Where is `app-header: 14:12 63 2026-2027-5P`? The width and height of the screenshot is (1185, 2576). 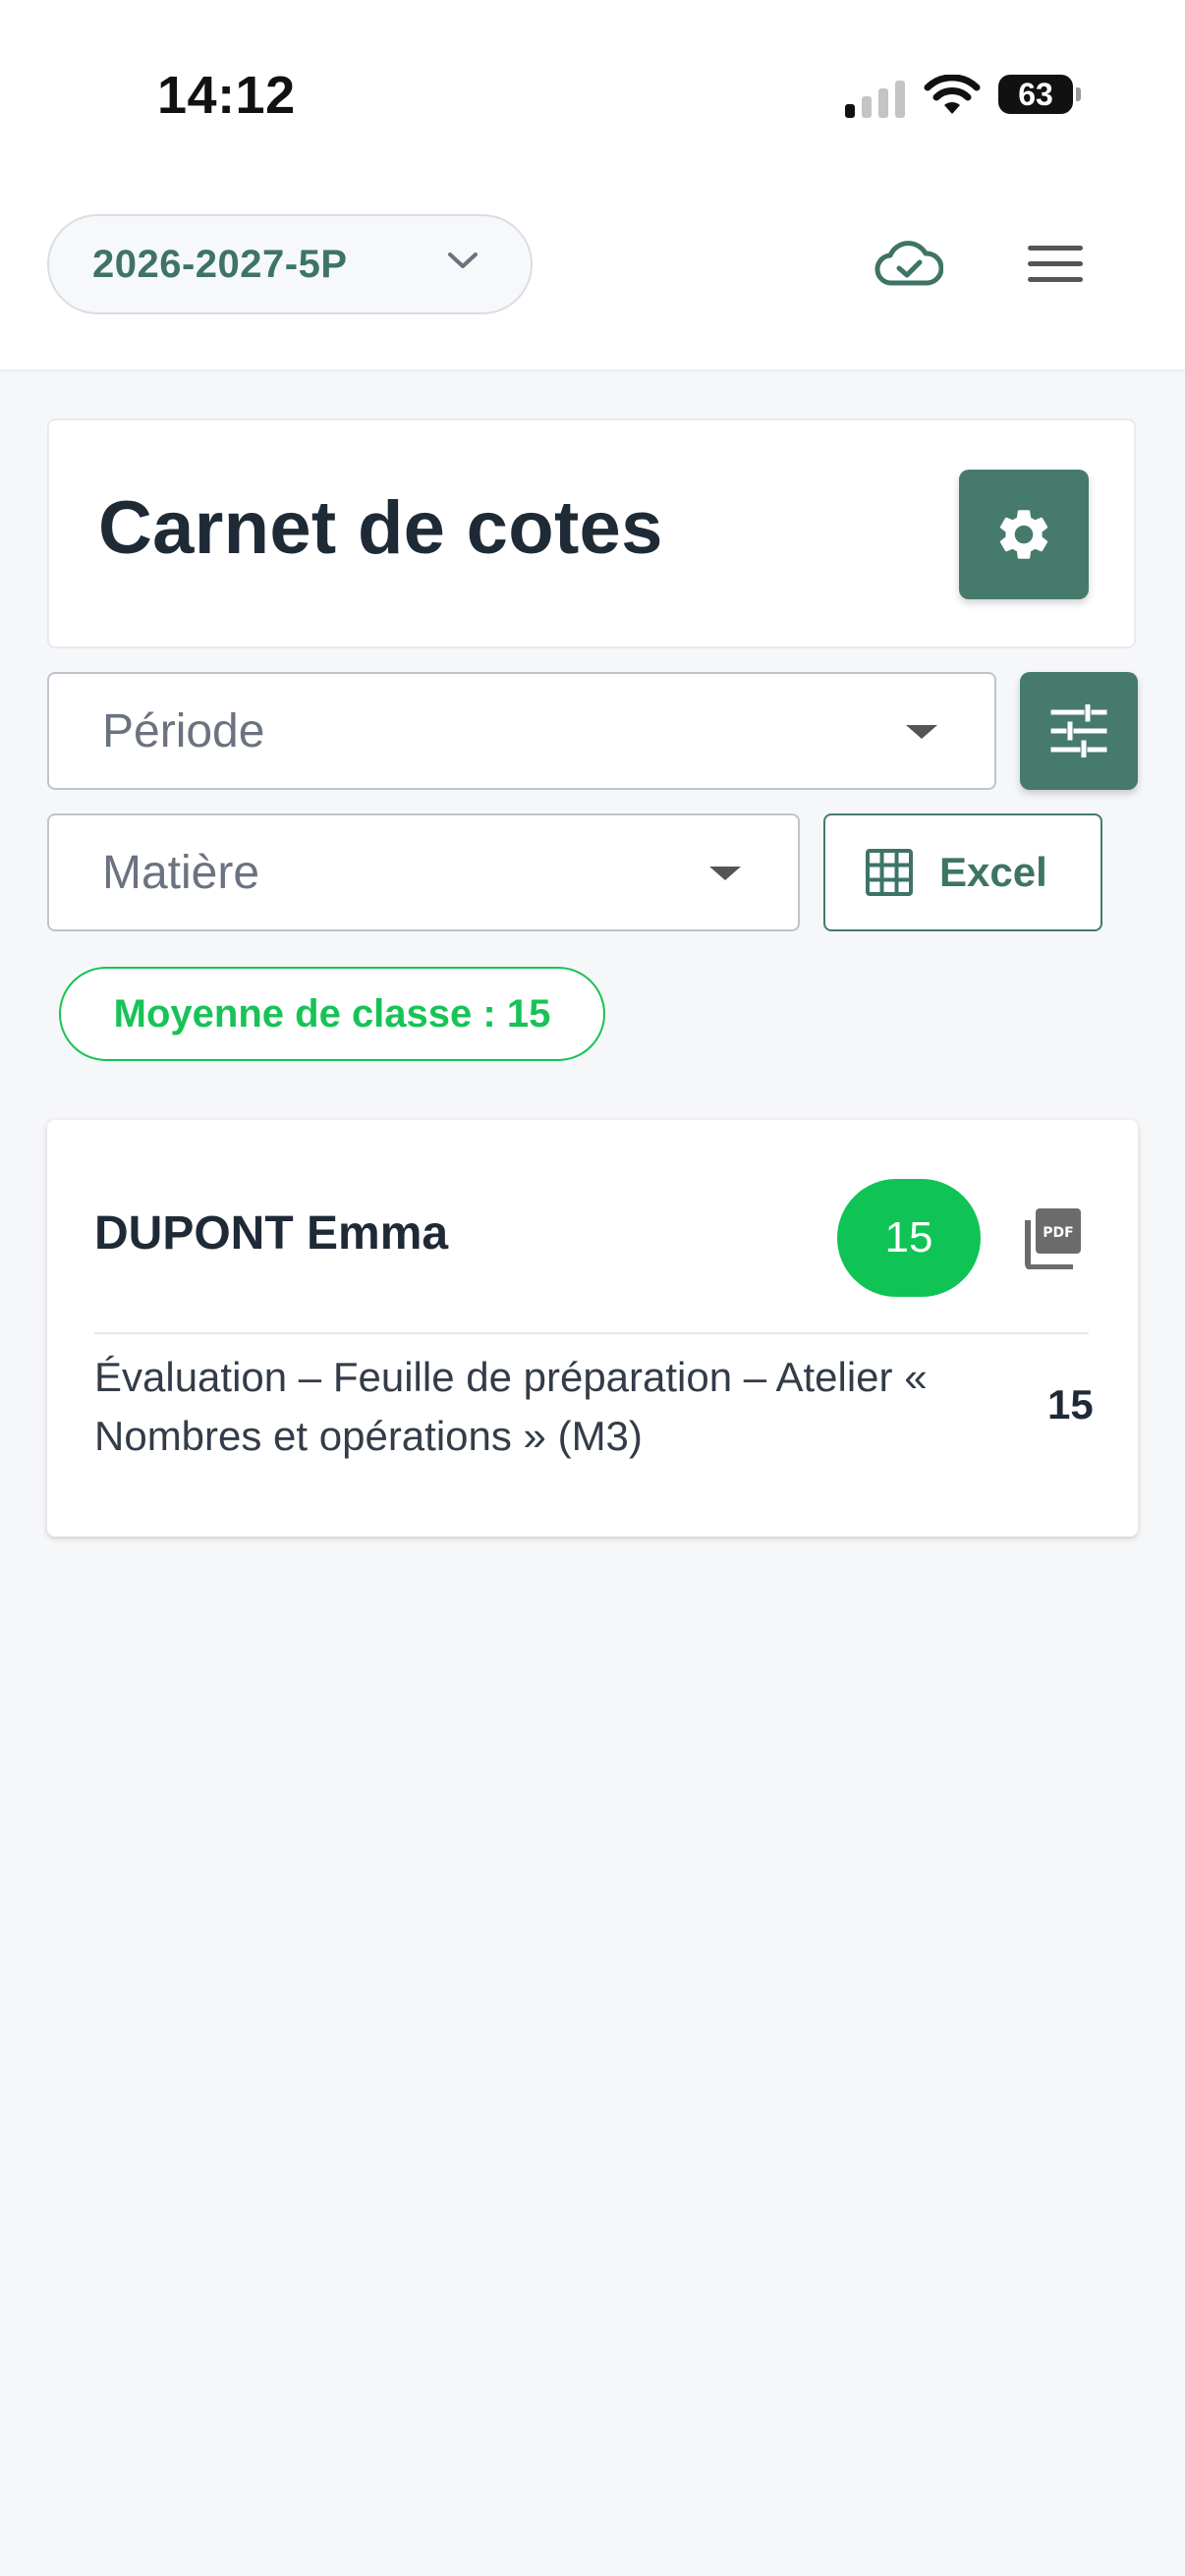 app-header: 14:12 63 2026-2027-5P is located at coordinates (592, 185).